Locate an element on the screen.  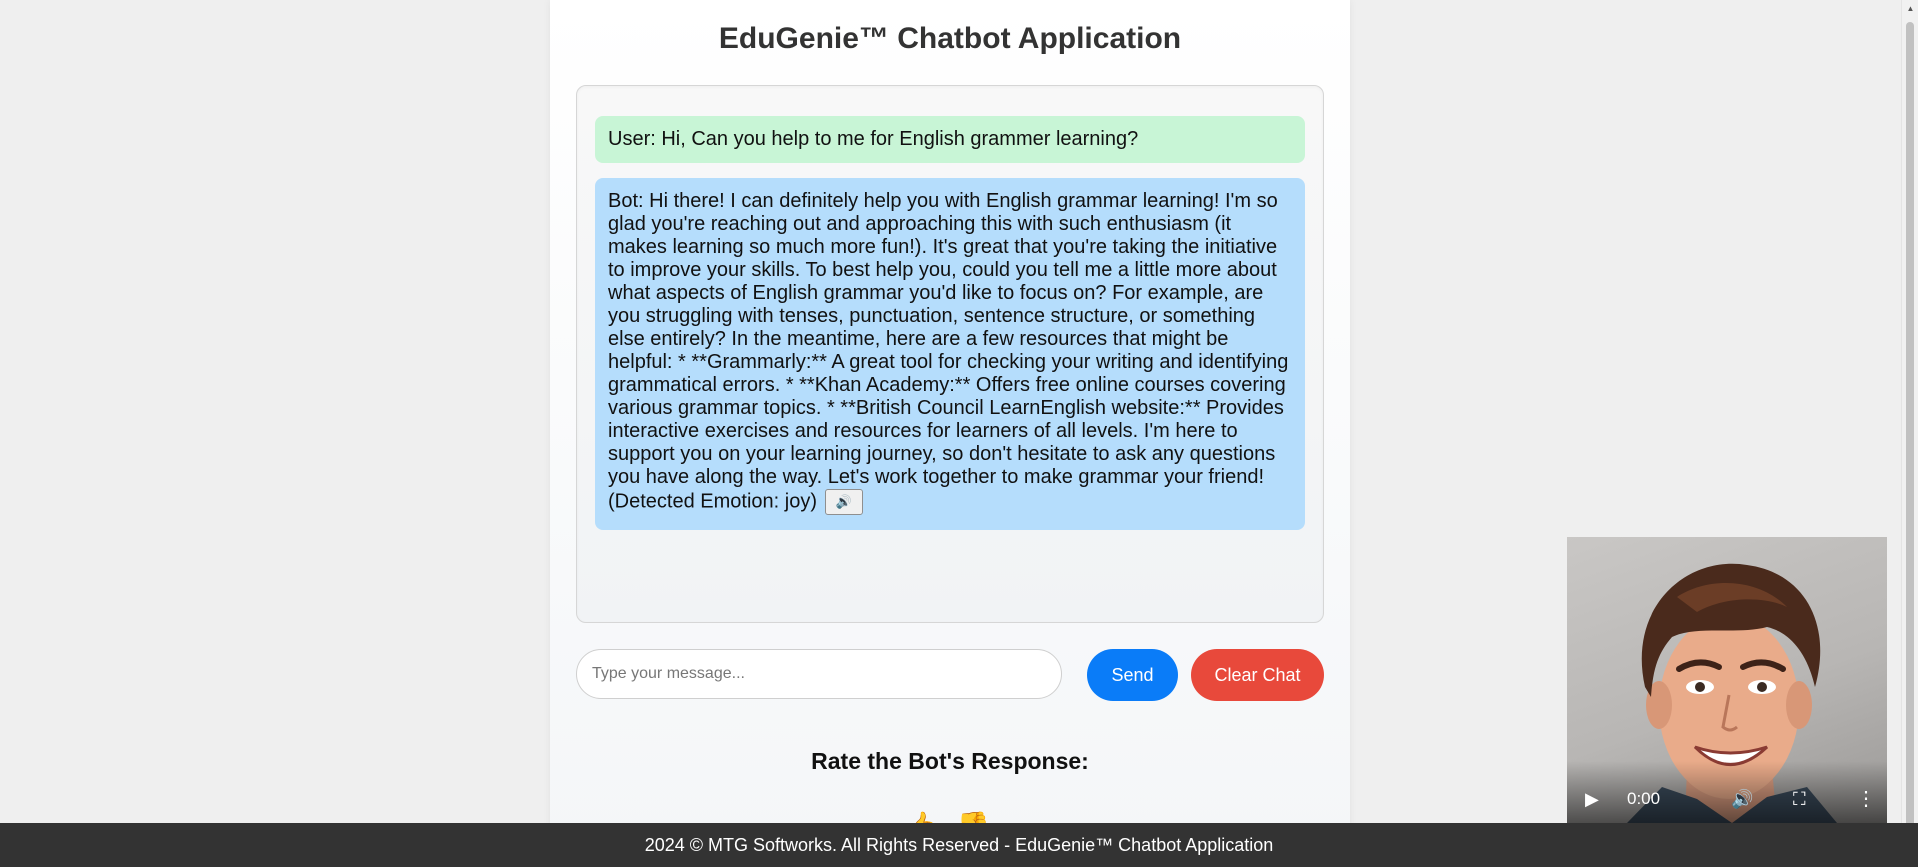
page-scrollbar: ▲ ▼ is located at coordinates (1909, 433).